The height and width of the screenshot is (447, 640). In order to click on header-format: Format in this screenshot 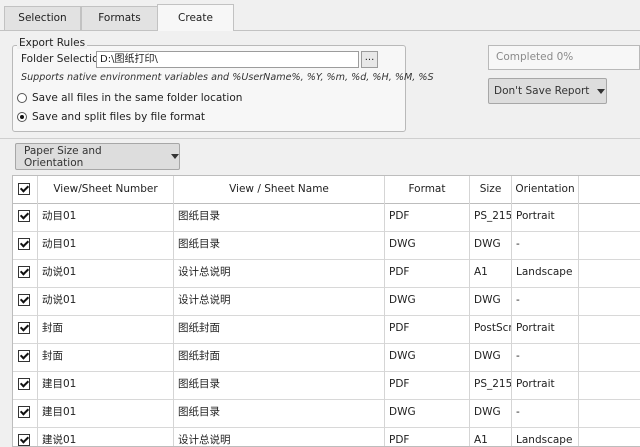, I will do `click(427, 189)`.